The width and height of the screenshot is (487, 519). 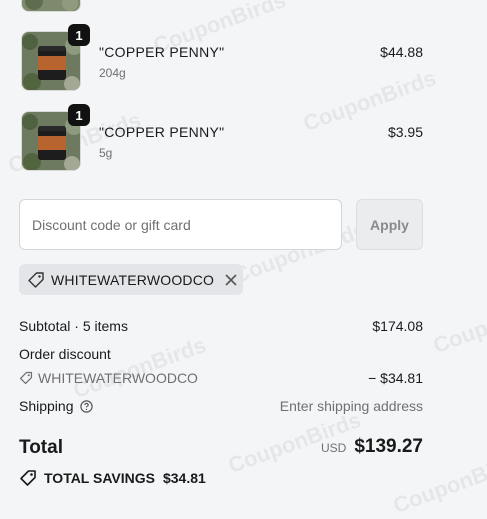 I want to click on shipping-value: Enter shipping address, so click(x=351, y=406).